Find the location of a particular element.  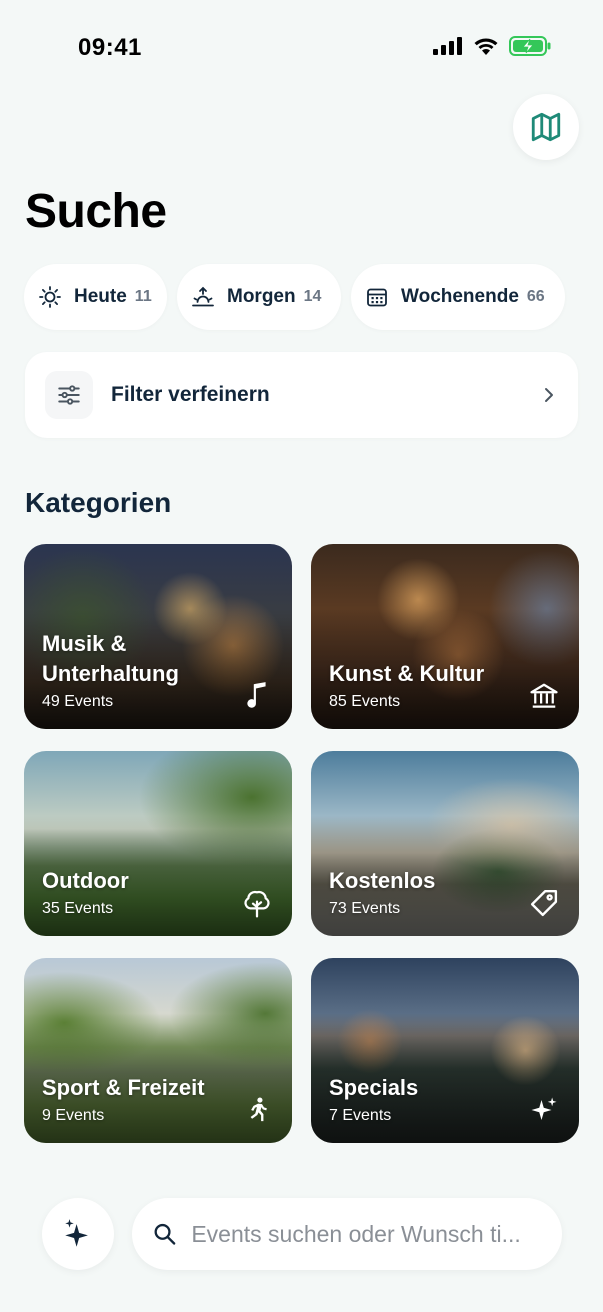

search-icon is located at coordinates (165, 1234).